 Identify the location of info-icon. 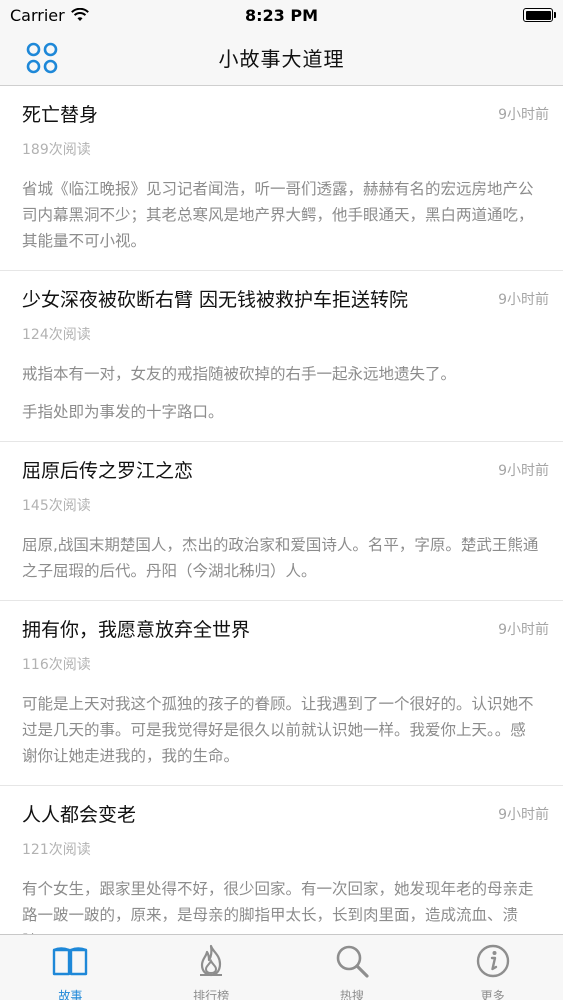
(493, 963).